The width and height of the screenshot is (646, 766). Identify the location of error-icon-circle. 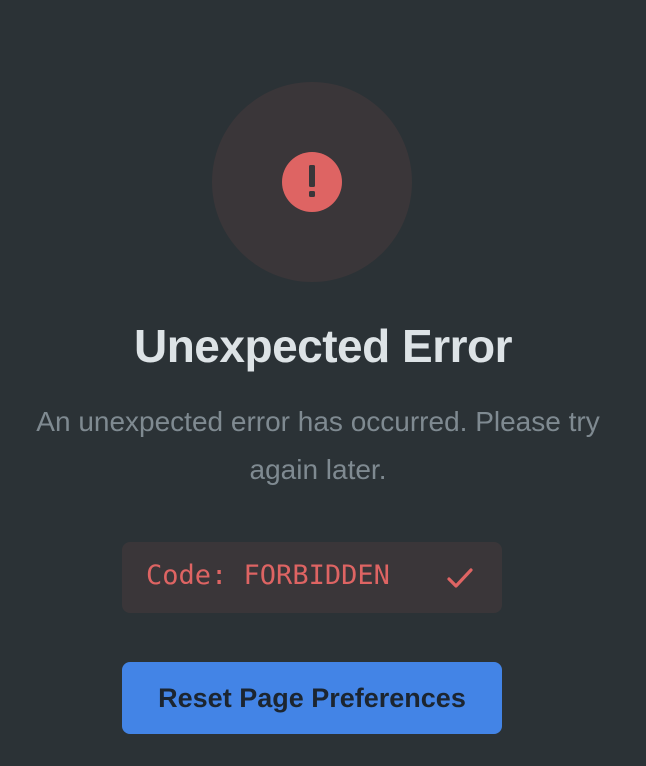
(312, 182).